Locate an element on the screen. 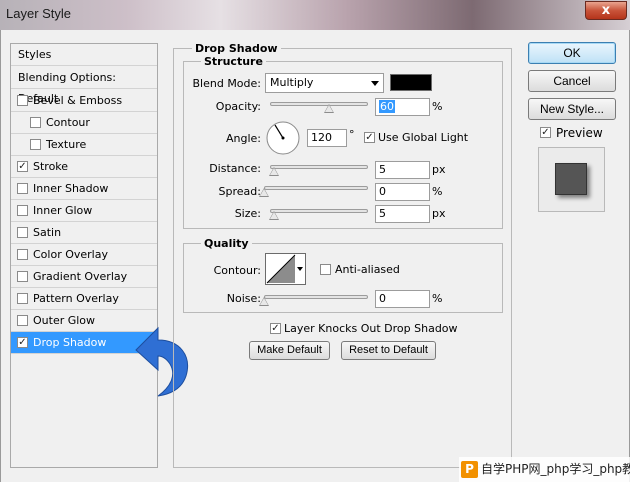 The height and width of the screenshot is (482, 630). noise-value: 0 is located at coordinates (382, 298).